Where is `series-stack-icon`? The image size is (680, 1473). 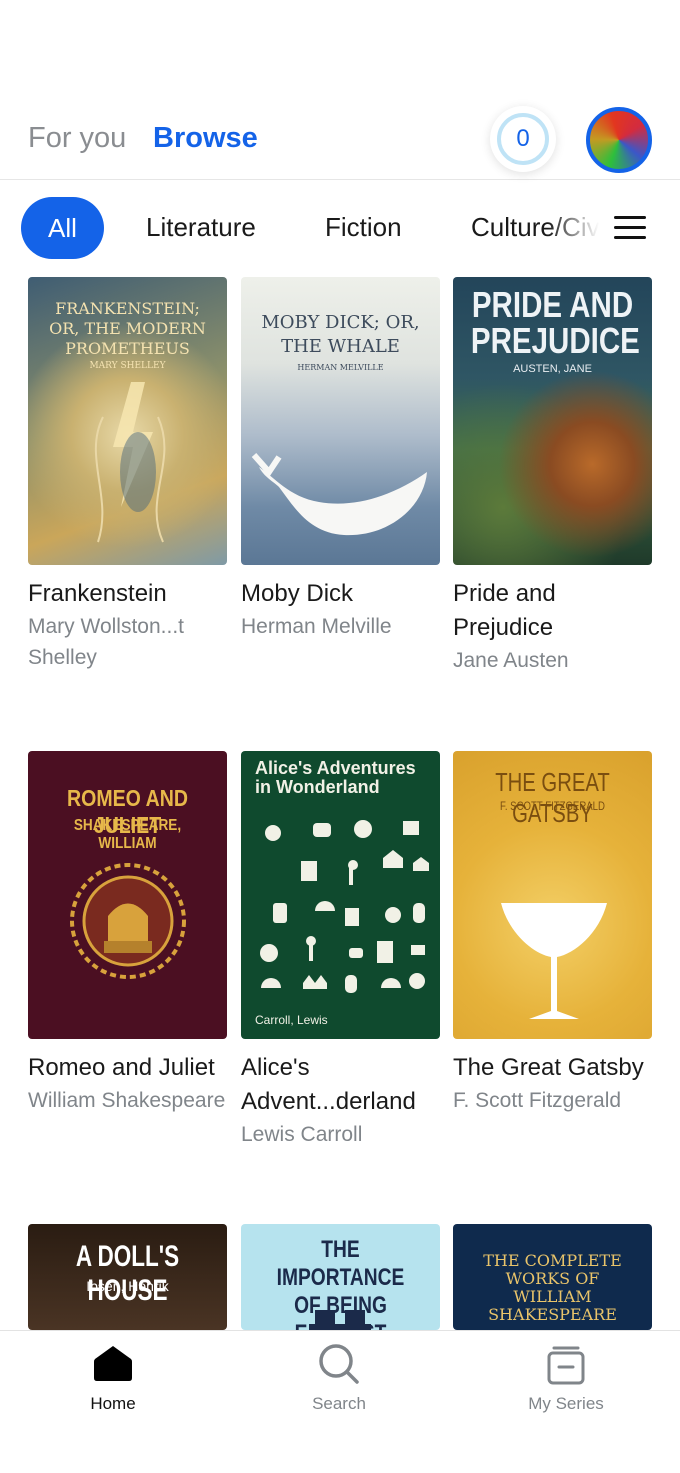 series-stack-icon is located at coordinates (566, 1365).